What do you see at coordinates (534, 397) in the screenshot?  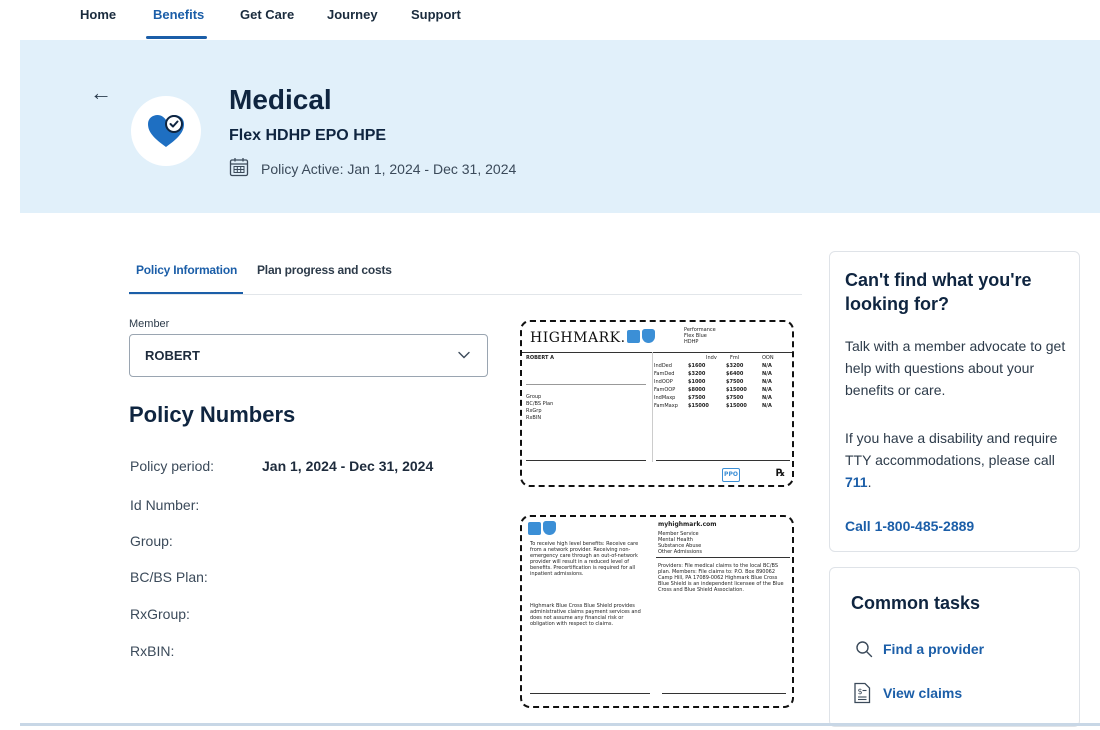 I see `card-label: Group` at bounding box center [534, 397].